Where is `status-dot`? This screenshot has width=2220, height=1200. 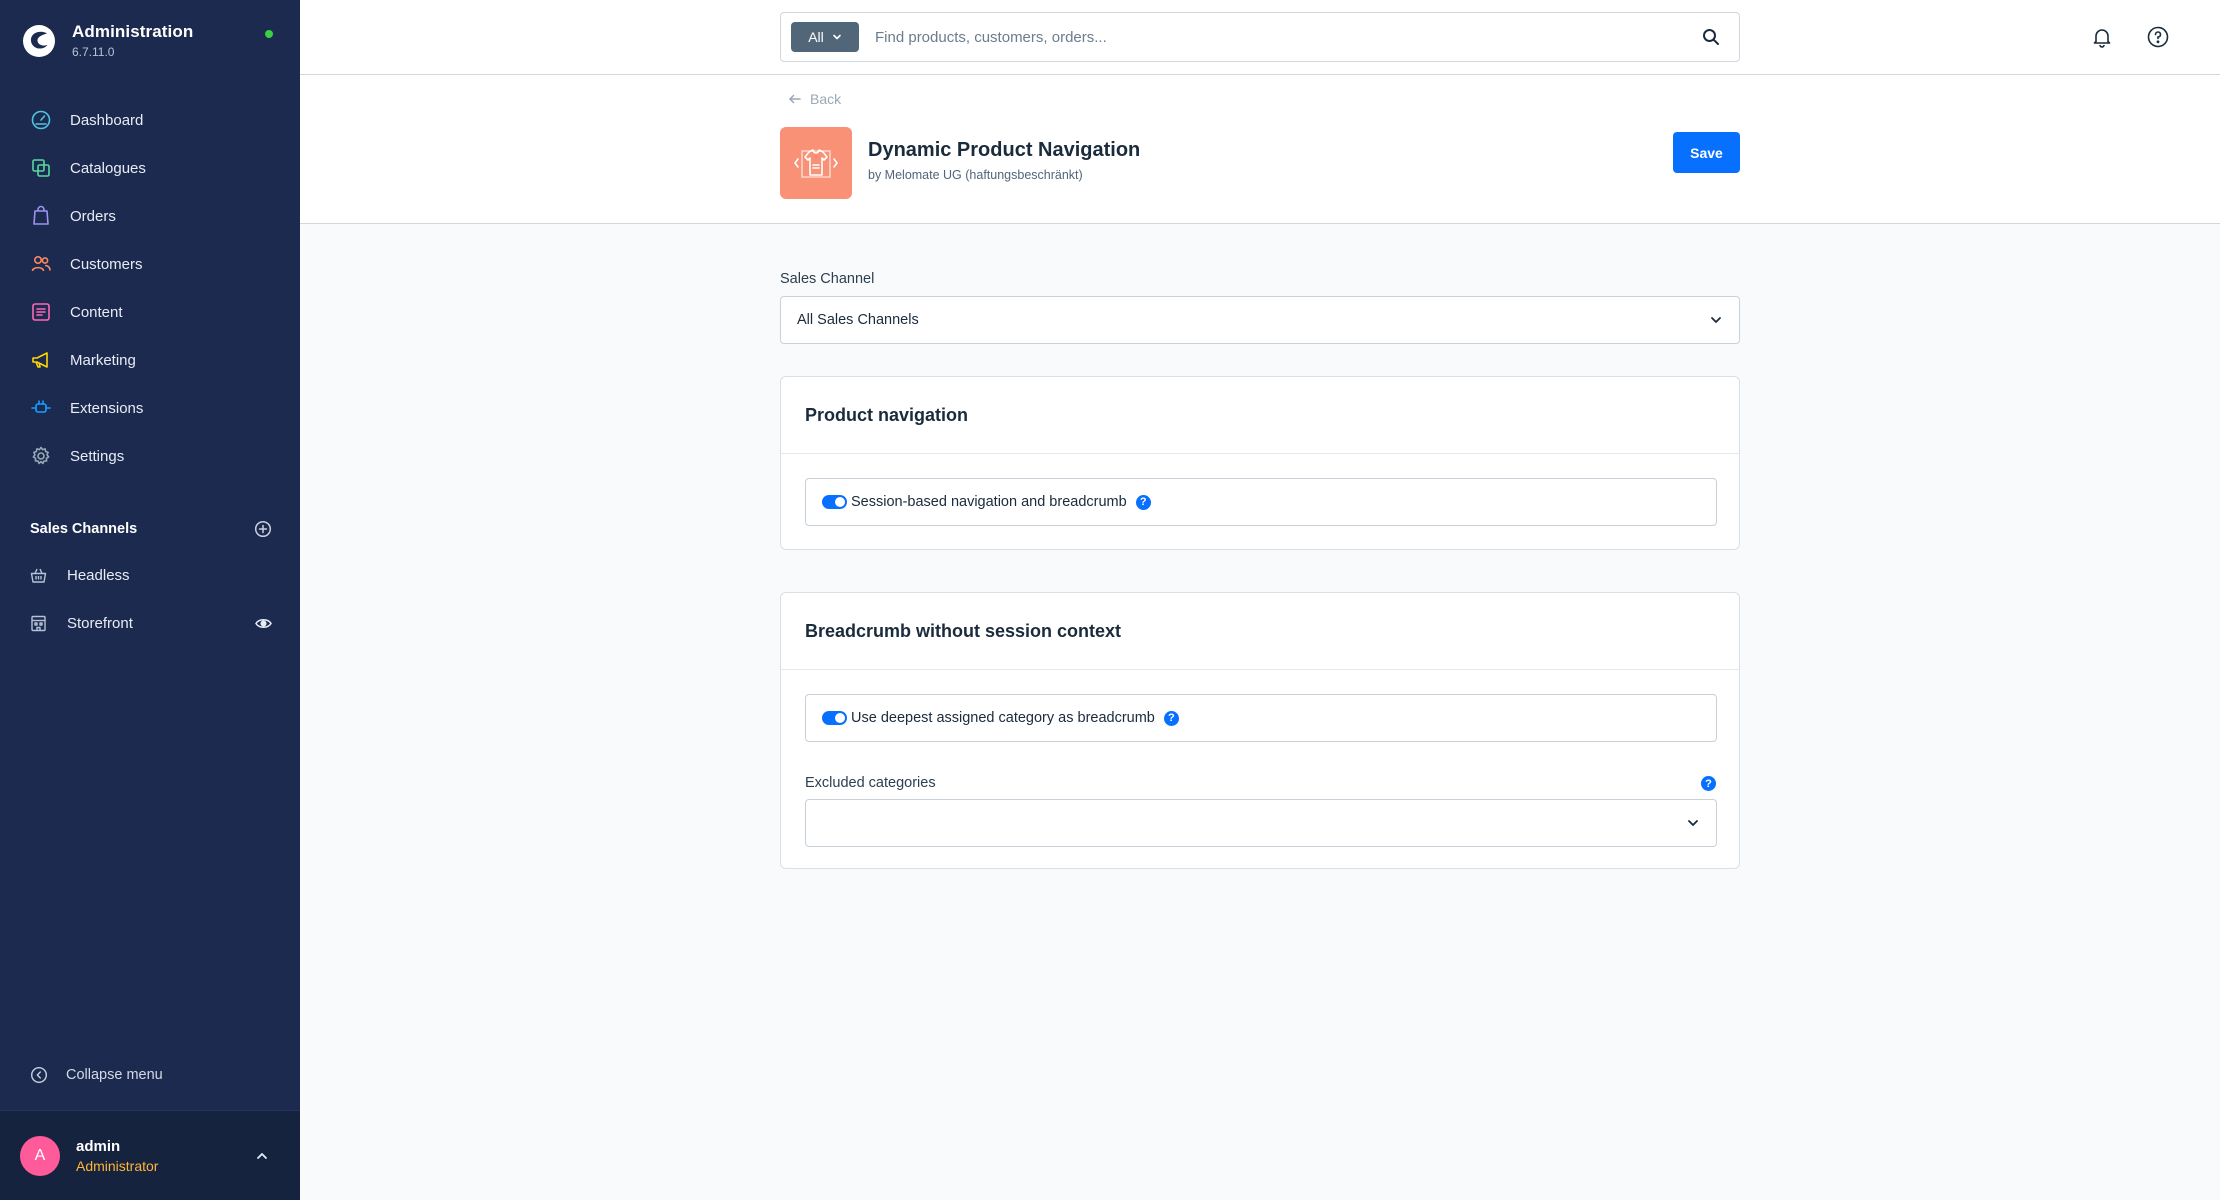
status-dot is located at coordinates (269, 34).